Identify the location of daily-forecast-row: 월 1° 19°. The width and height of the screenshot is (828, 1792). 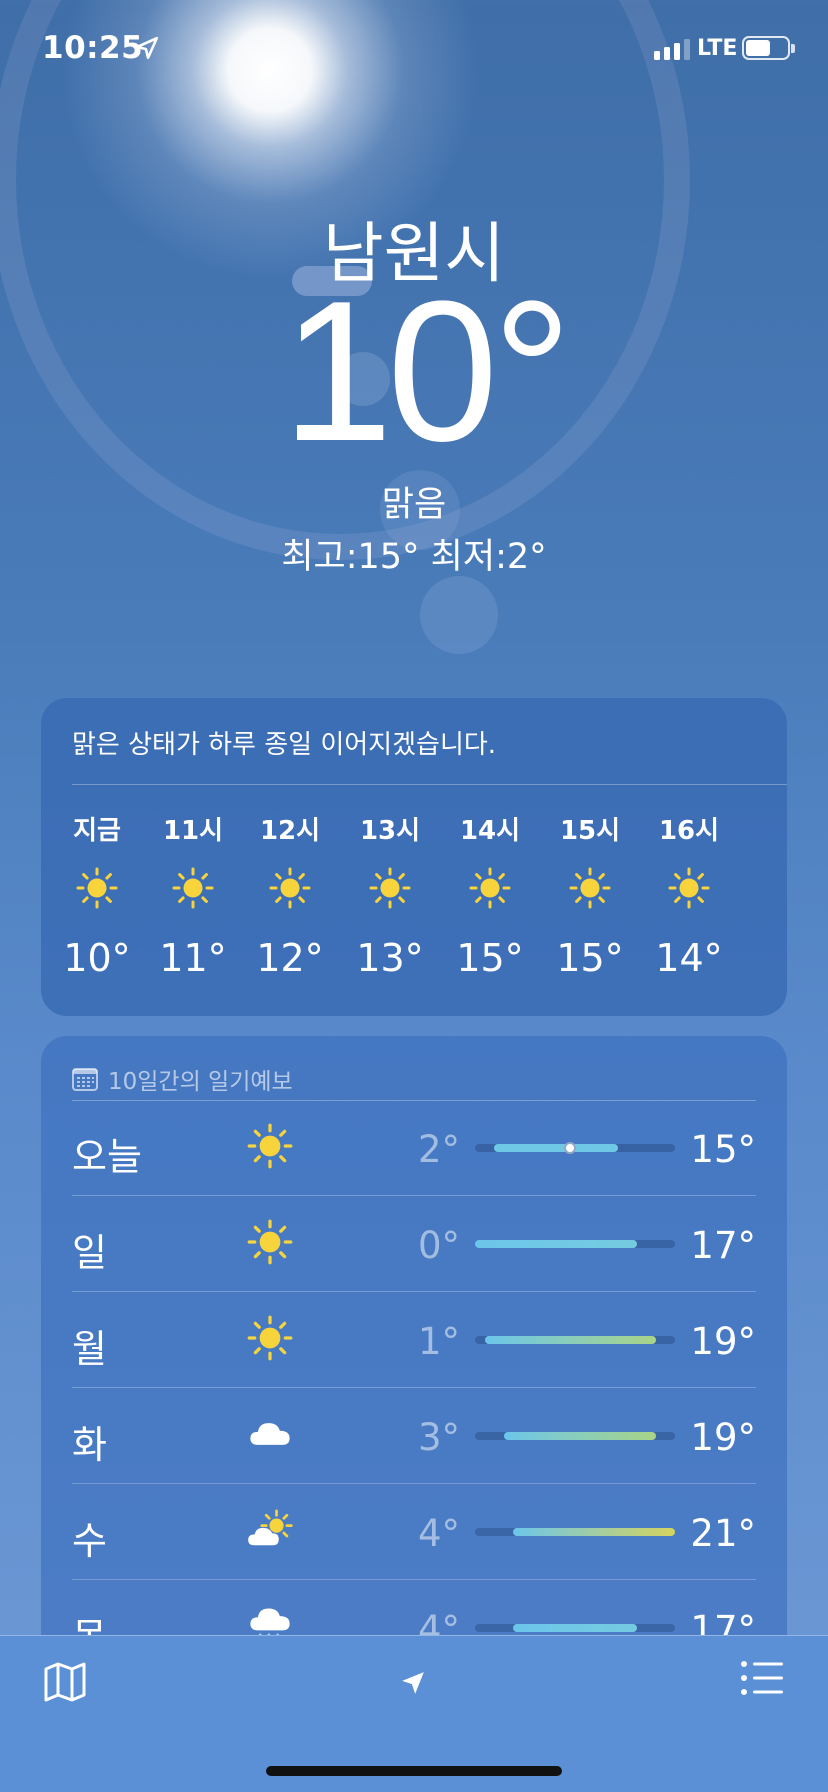
(414, 1340).